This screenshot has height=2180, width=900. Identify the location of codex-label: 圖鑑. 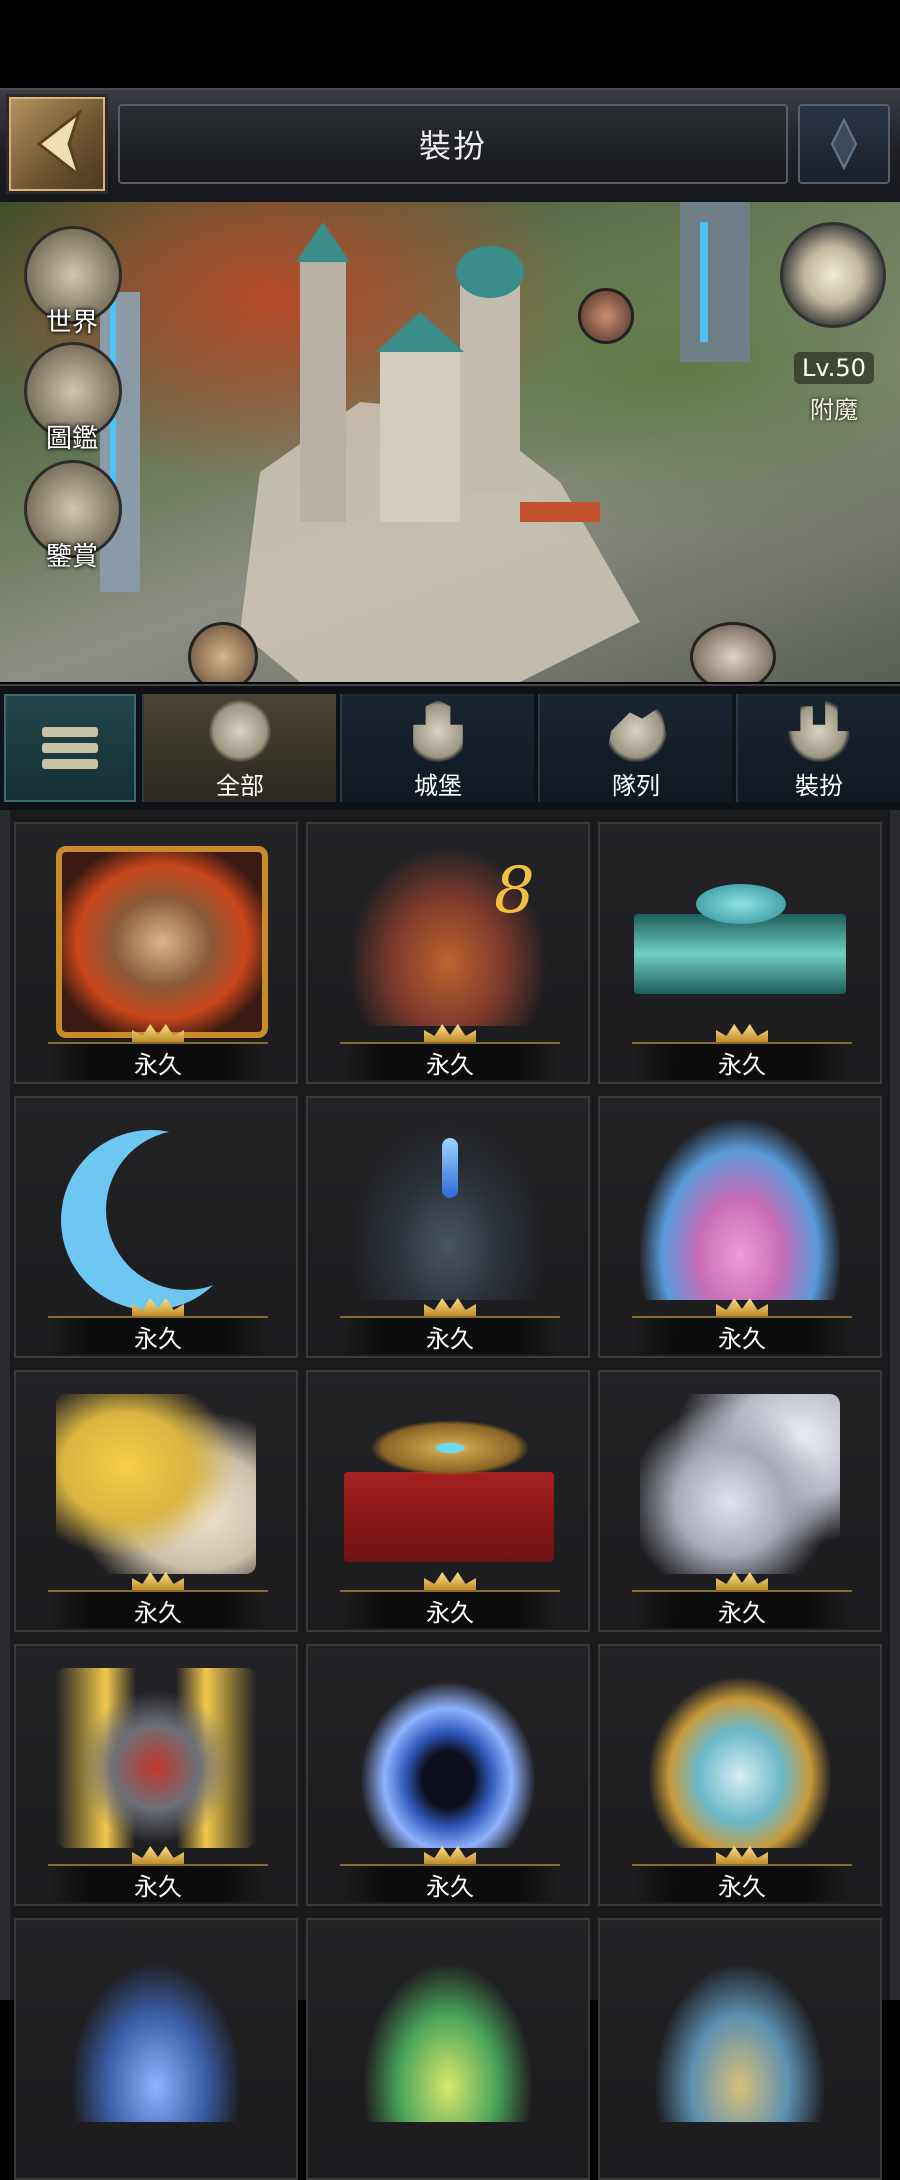
(71, 439).